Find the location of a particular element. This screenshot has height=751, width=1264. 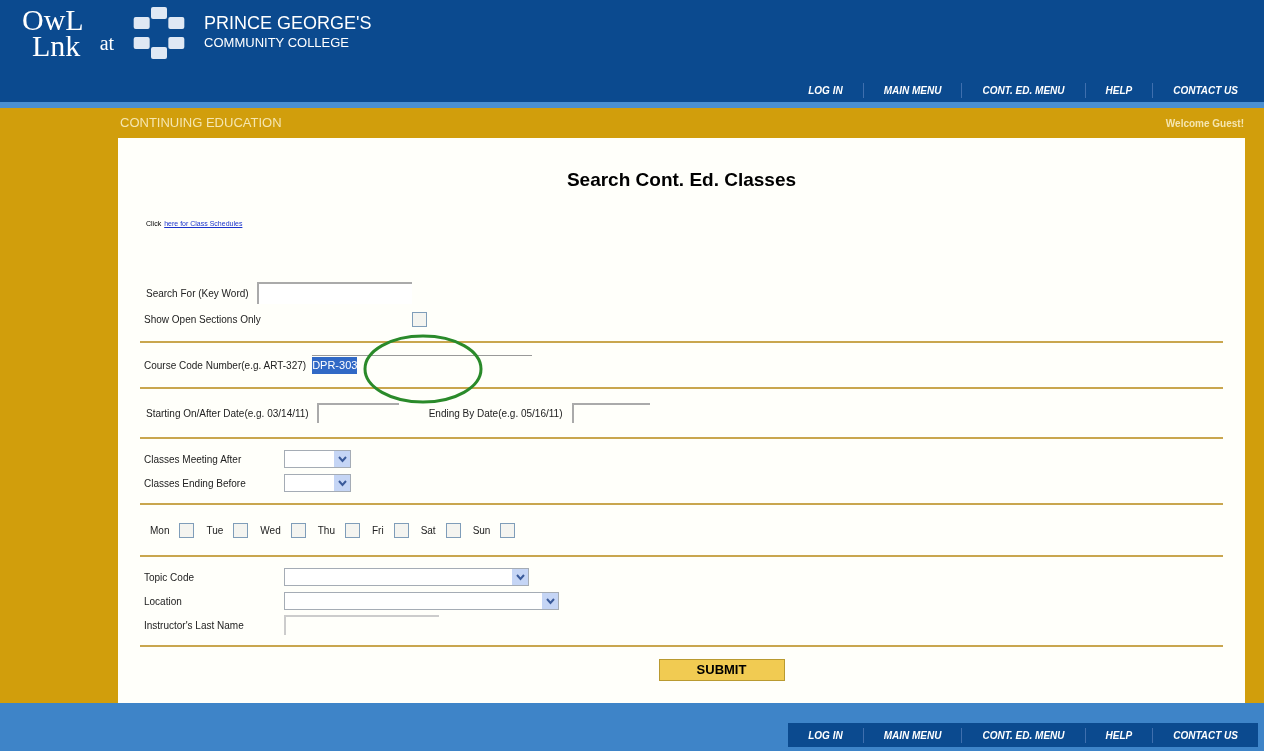

welcome-text: Welcome Guest! is located at coordinates (1204, 123).